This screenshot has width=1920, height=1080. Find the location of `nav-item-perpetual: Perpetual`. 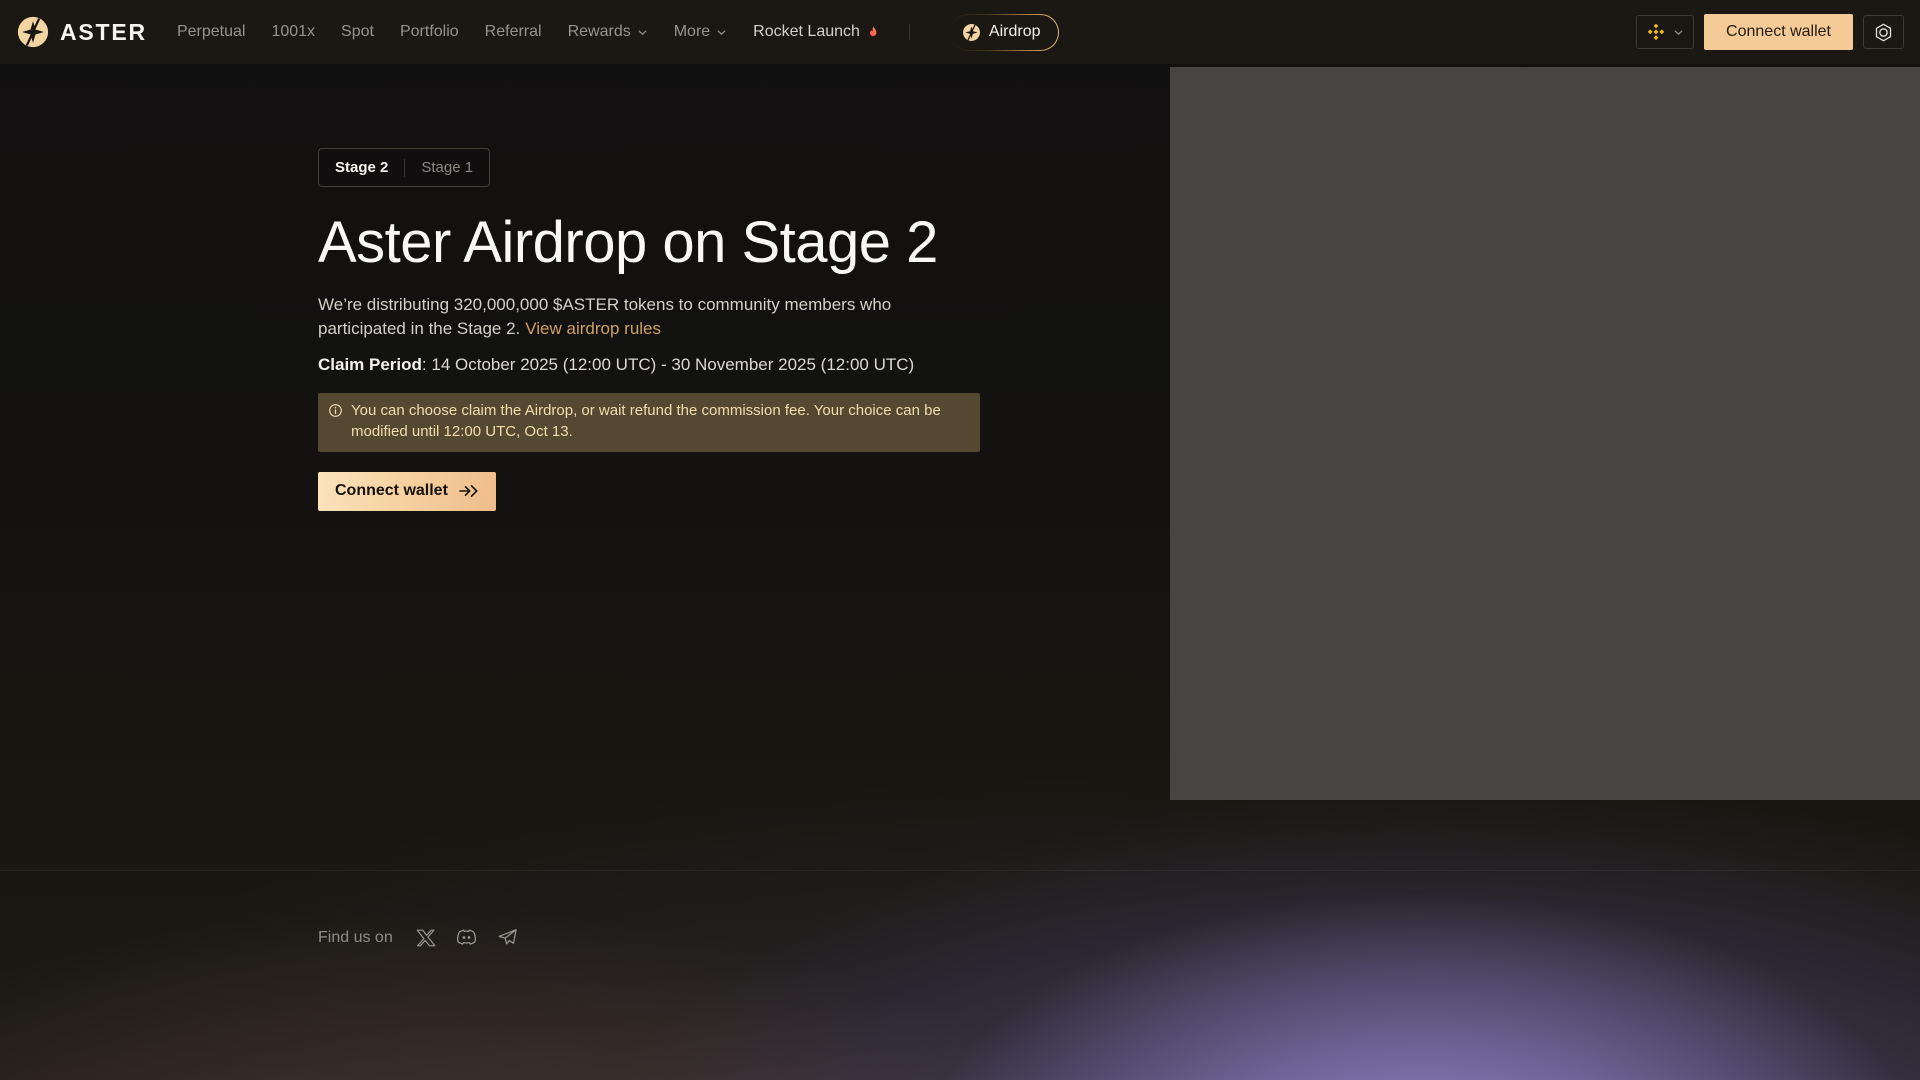

nav-item-perpetual: Perpetual is located at coordinates (211, 32).